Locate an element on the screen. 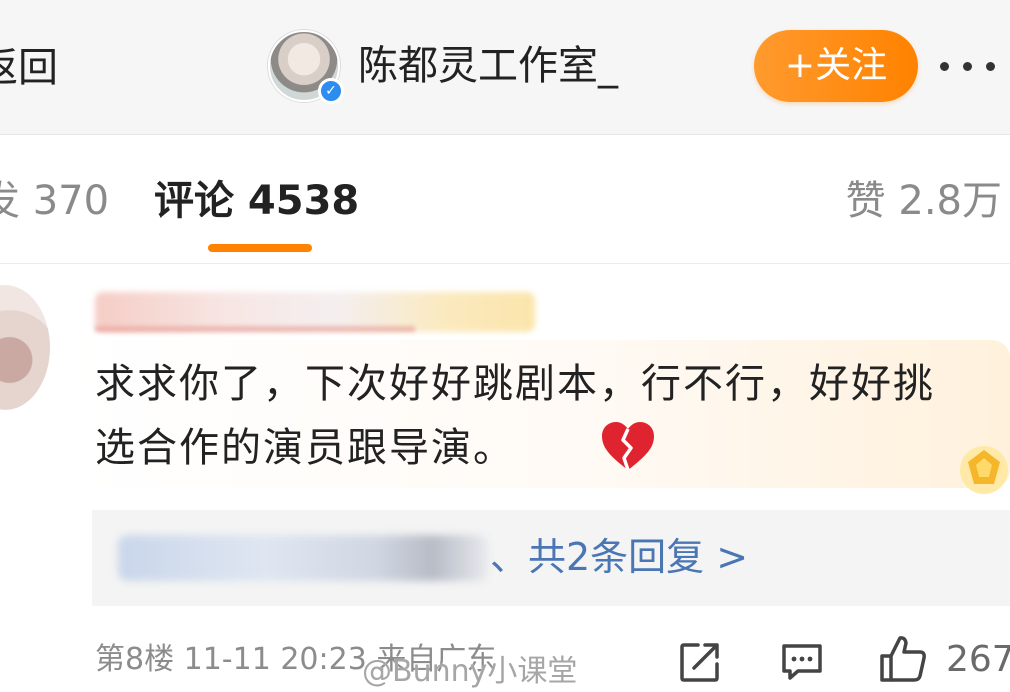  commenter-name-underline is located at coordinates (255, 329).